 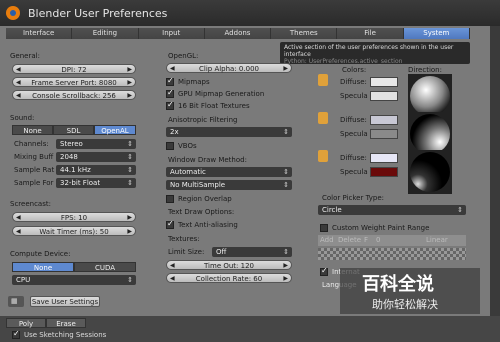 I want to click on wait-timer-field: ◀ Wait Timer (ms): 50 ▶, so click(x=74, y=231).